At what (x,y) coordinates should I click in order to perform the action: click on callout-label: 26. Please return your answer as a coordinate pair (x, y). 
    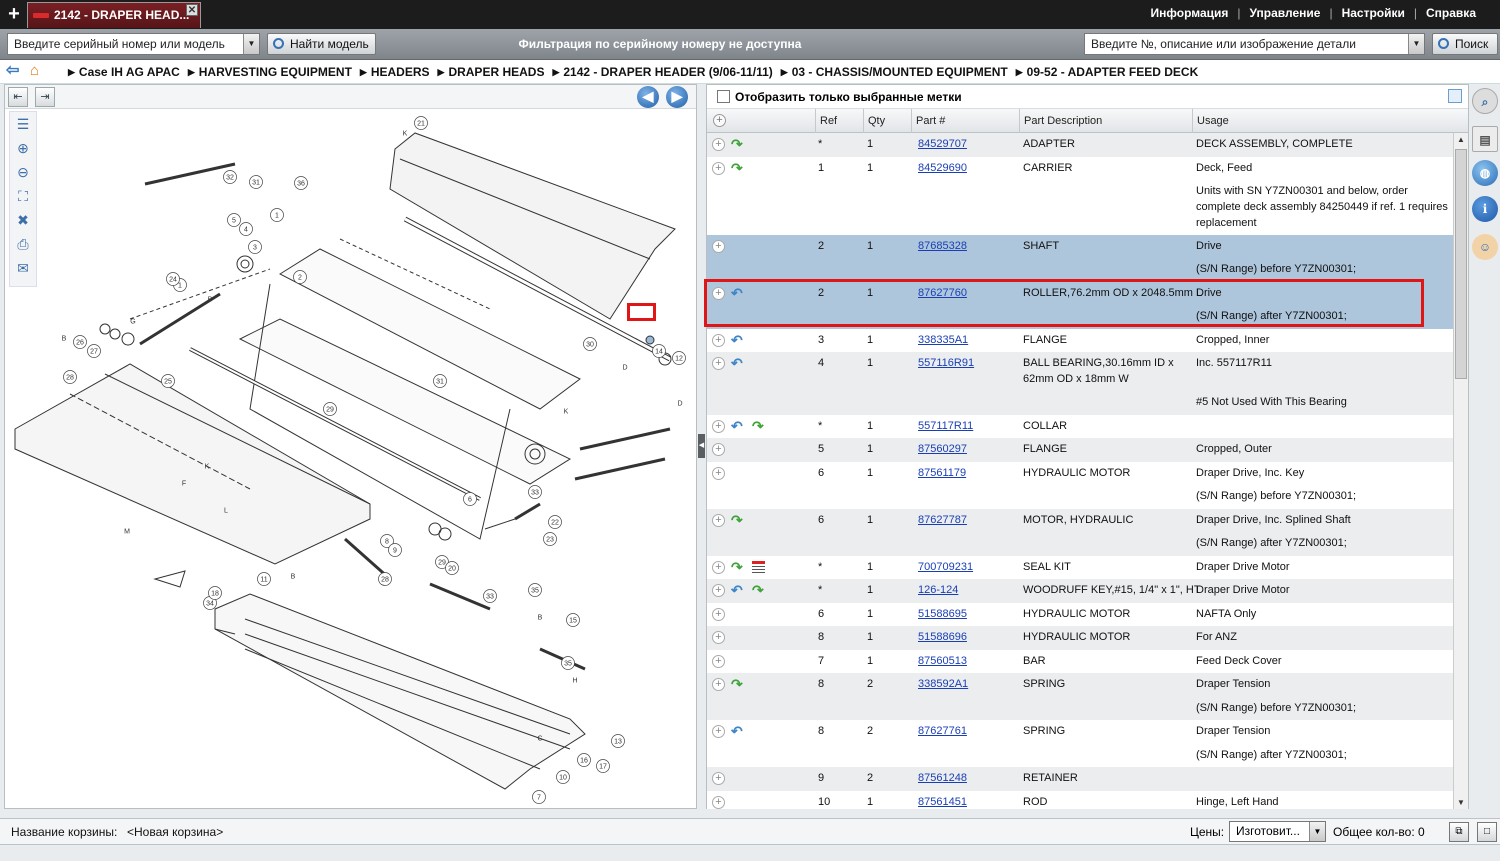
    Looking at the image, I should click on (80, 343).